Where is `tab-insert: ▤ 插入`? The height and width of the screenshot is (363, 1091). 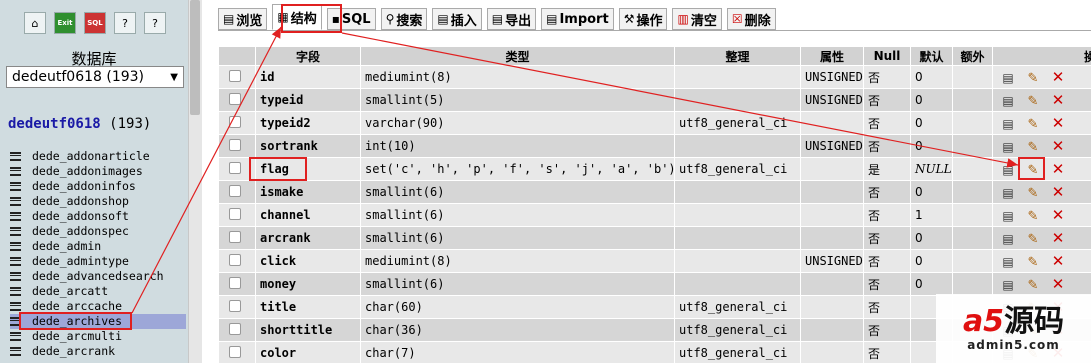 tab-insert: ▤ 插入 is located at coordinates (457, 19).